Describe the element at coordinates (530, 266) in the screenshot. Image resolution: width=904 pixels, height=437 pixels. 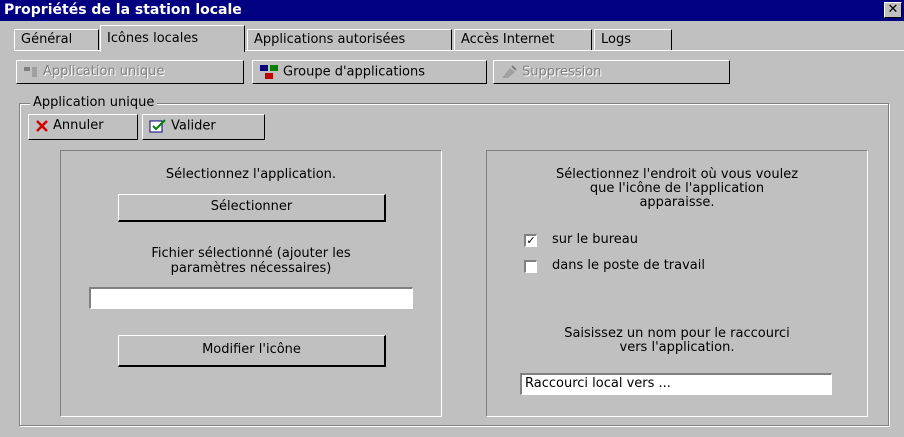
I see `poste-de-travail-checkbox` at that location.